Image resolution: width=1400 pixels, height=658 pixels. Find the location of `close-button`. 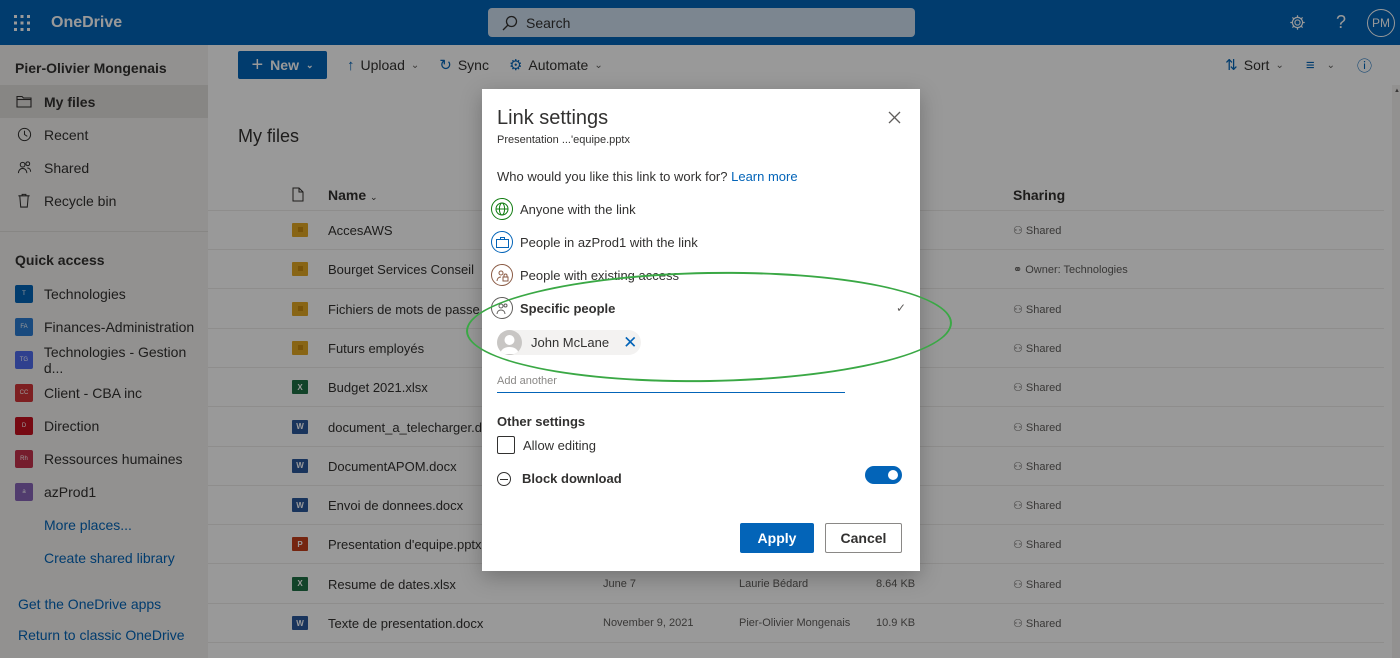

close-button is located at coordinates (897, 116).